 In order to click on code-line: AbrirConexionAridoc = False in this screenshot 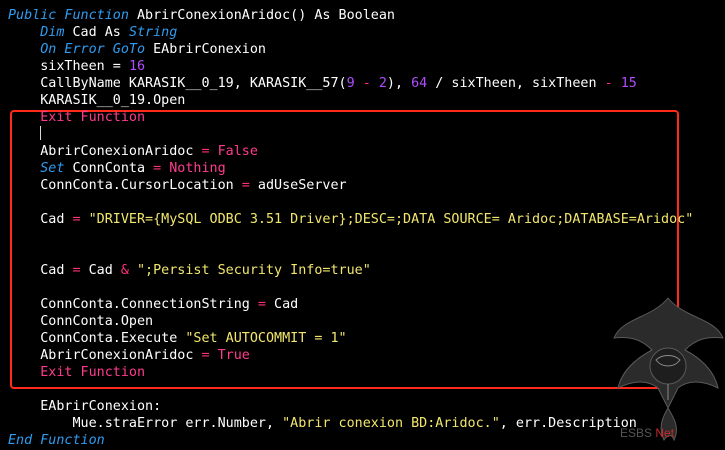, I will do `click(133, 151)`.